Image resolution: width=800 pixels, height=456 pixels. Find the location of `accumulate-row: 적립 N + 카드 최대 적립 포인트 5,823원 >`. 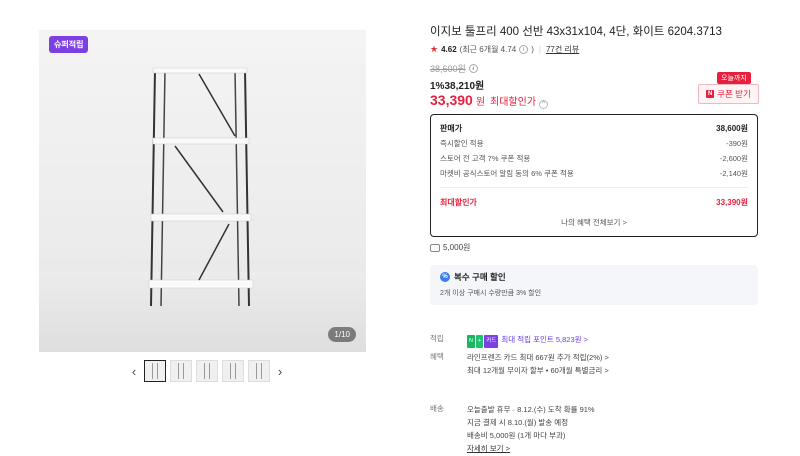

accumulate-row: 적립 N + 카드 최대 적립 포인트 5,823원 > is located at coordinates (509, 340).